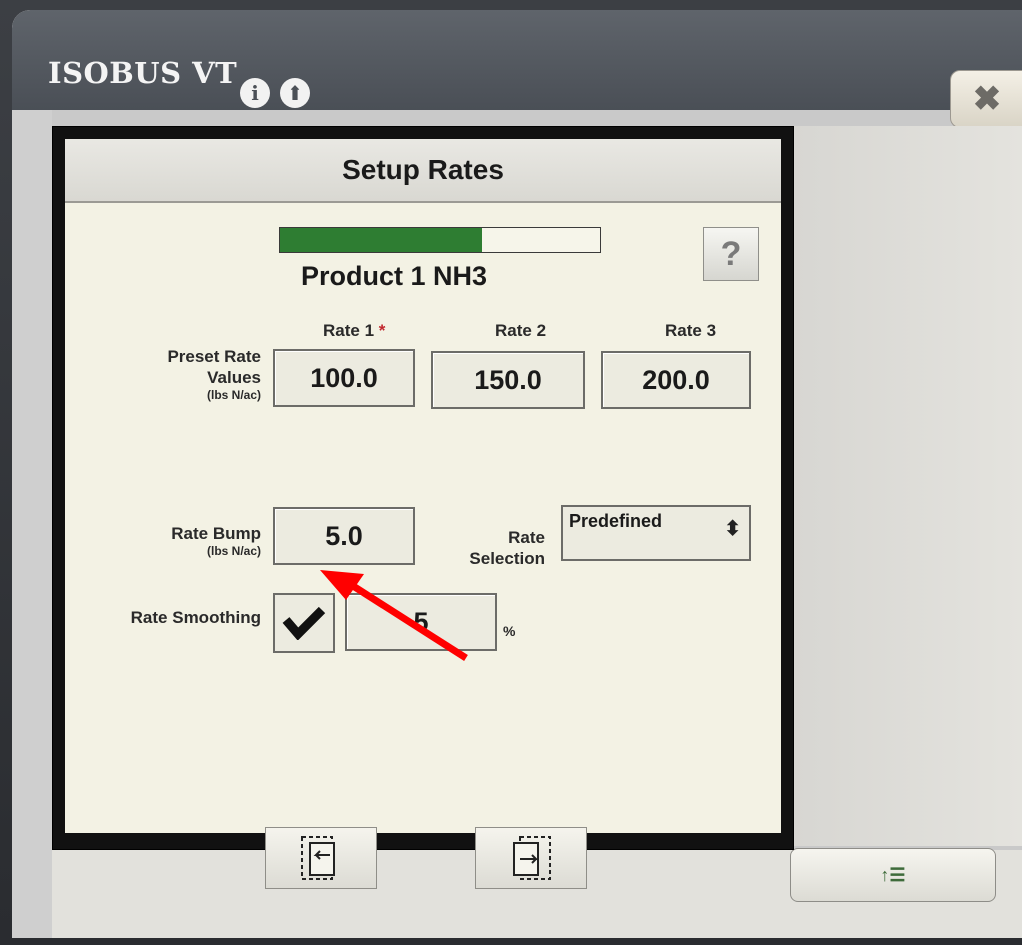 This screenshot has height=945, width=1022. Describe the element at coordinates (394, 276) in the screenshot. I see `product-name: Product 1 NH3` at that location.